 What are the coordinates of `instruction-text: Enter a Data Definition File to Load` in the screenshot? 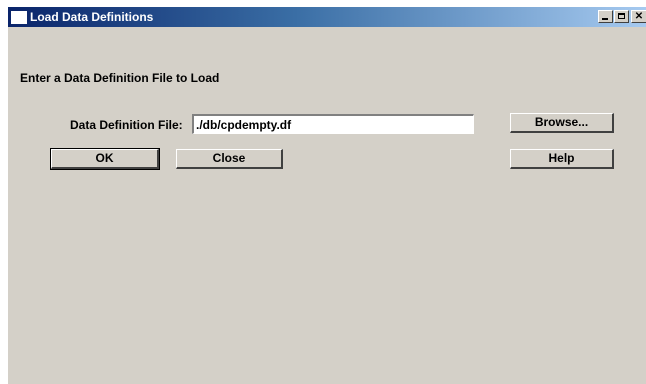 It's located at (120, 78).